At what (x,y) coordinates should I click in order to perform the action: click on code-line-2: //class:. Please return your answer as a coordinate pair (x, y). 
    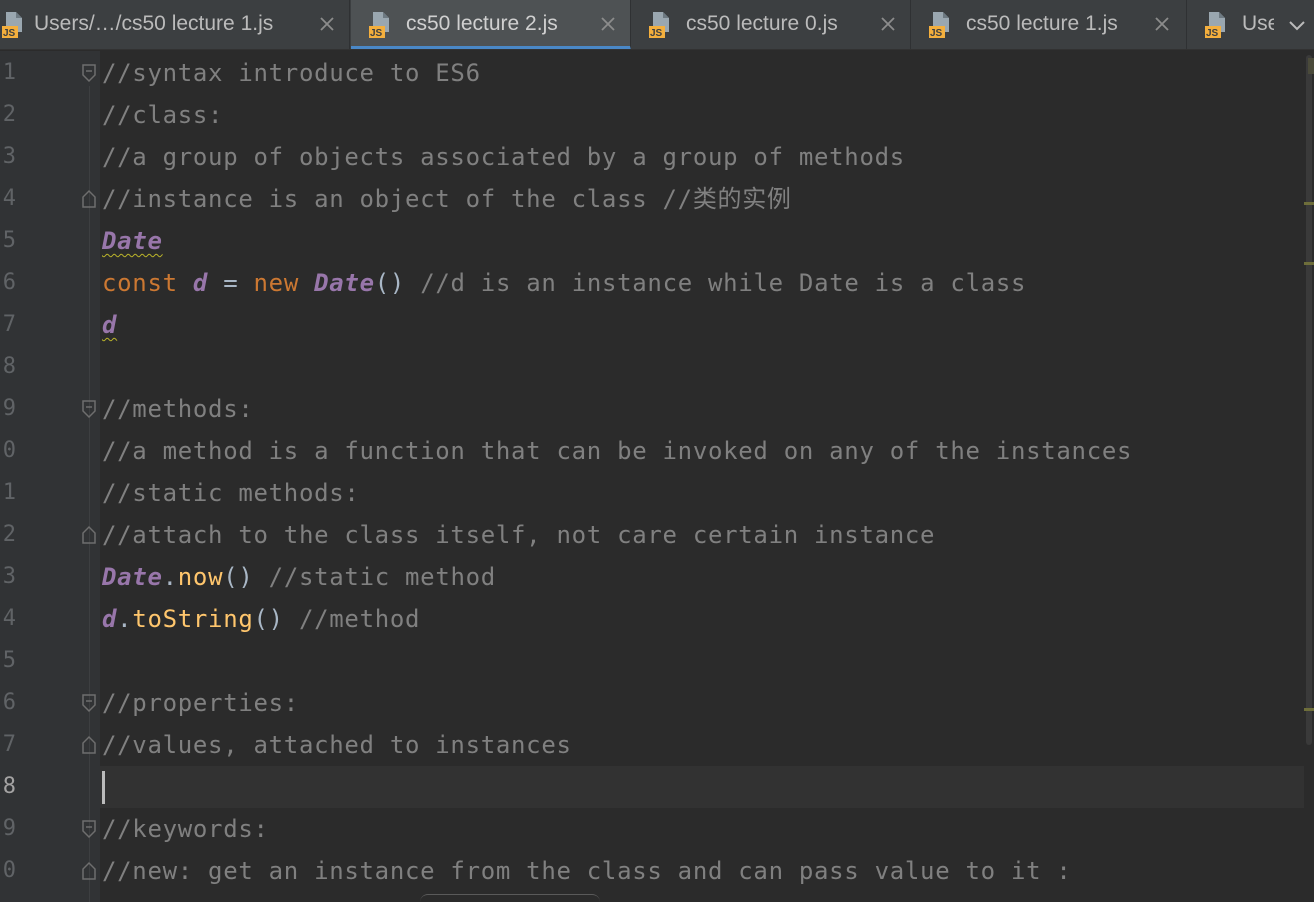
    Looking at the image, I should click on (162, 115).